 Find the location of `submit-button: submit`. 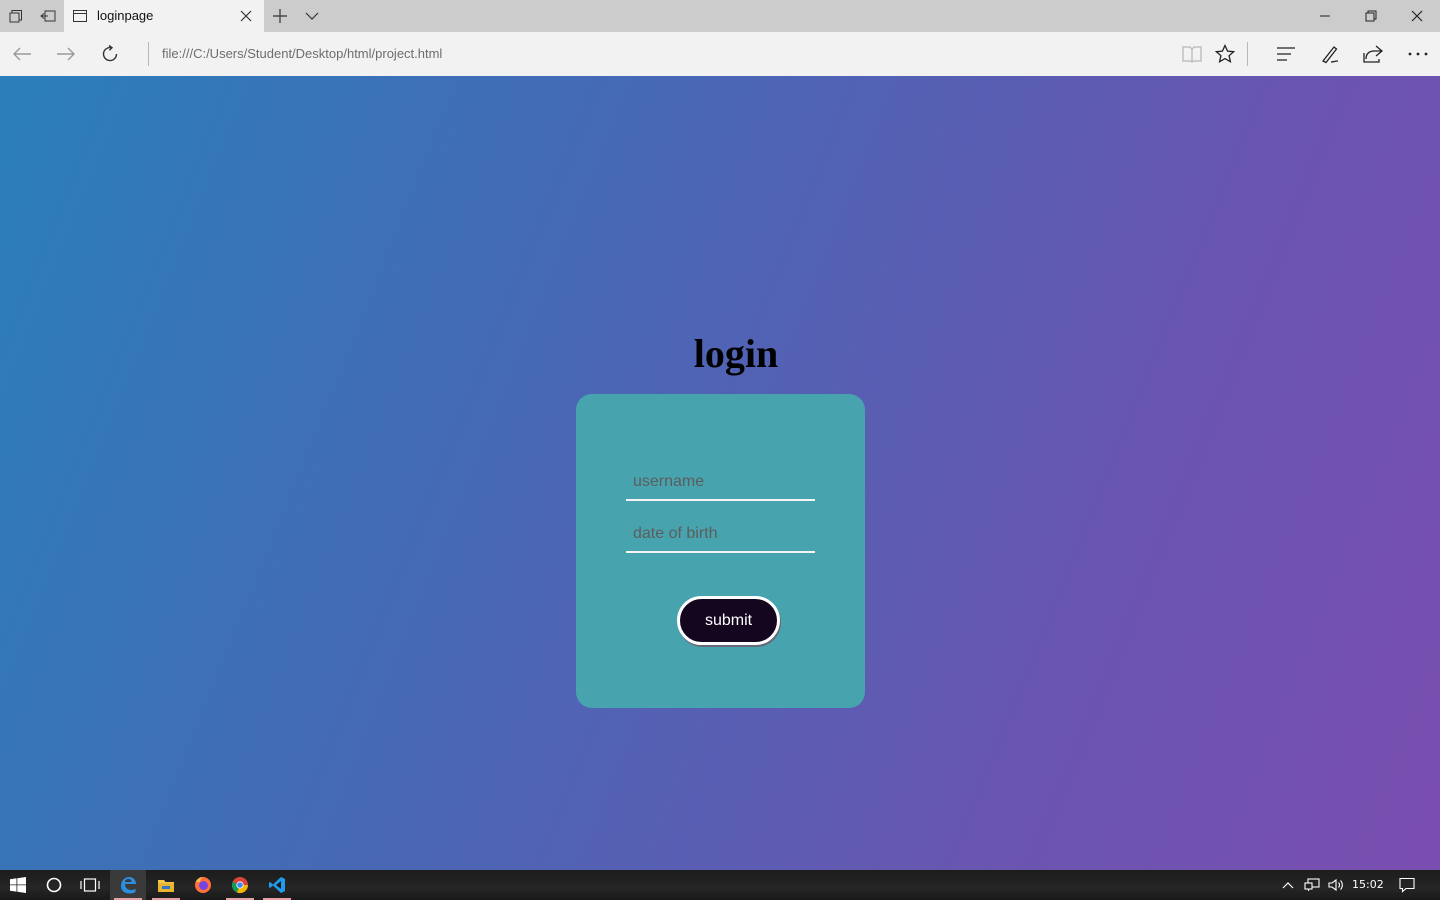

submit-button: submit is located at coordinates (728, 620).